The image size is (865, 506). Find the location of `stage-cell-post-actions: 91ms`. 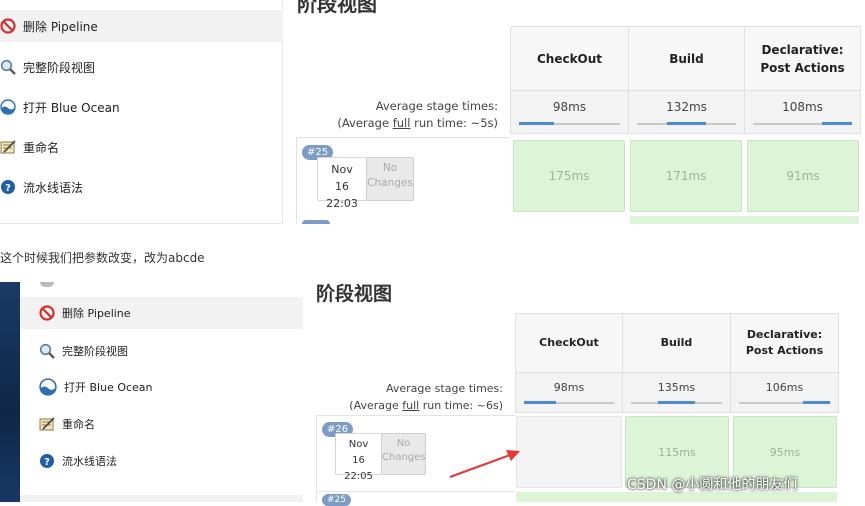

stage-cell-post-actions: 91ms is located at coordinates (803, 176).